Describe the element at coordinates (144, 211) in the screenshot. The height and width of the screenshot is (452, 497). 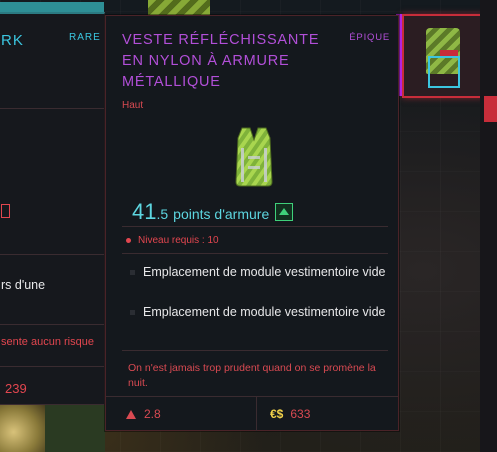
I see `armor-value-integer: 41` at that location.